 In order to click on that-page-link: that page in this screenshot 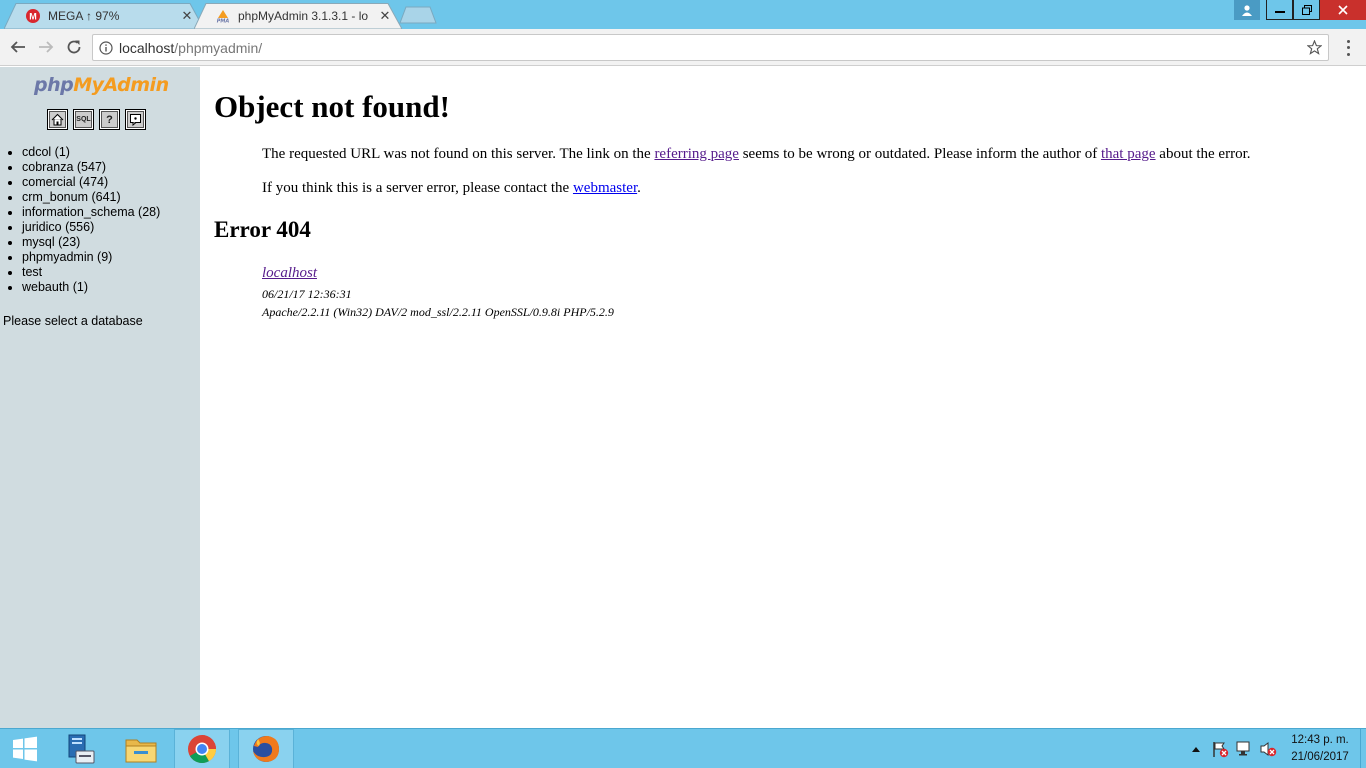, I will do `click(1128, 154)`.